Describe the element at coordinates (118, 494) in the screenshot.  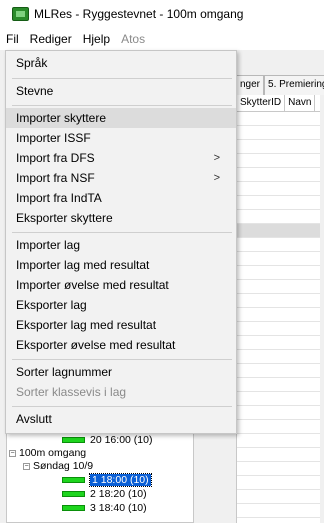
I see `tree-item-label: 2 18:20 (10)` at that location.